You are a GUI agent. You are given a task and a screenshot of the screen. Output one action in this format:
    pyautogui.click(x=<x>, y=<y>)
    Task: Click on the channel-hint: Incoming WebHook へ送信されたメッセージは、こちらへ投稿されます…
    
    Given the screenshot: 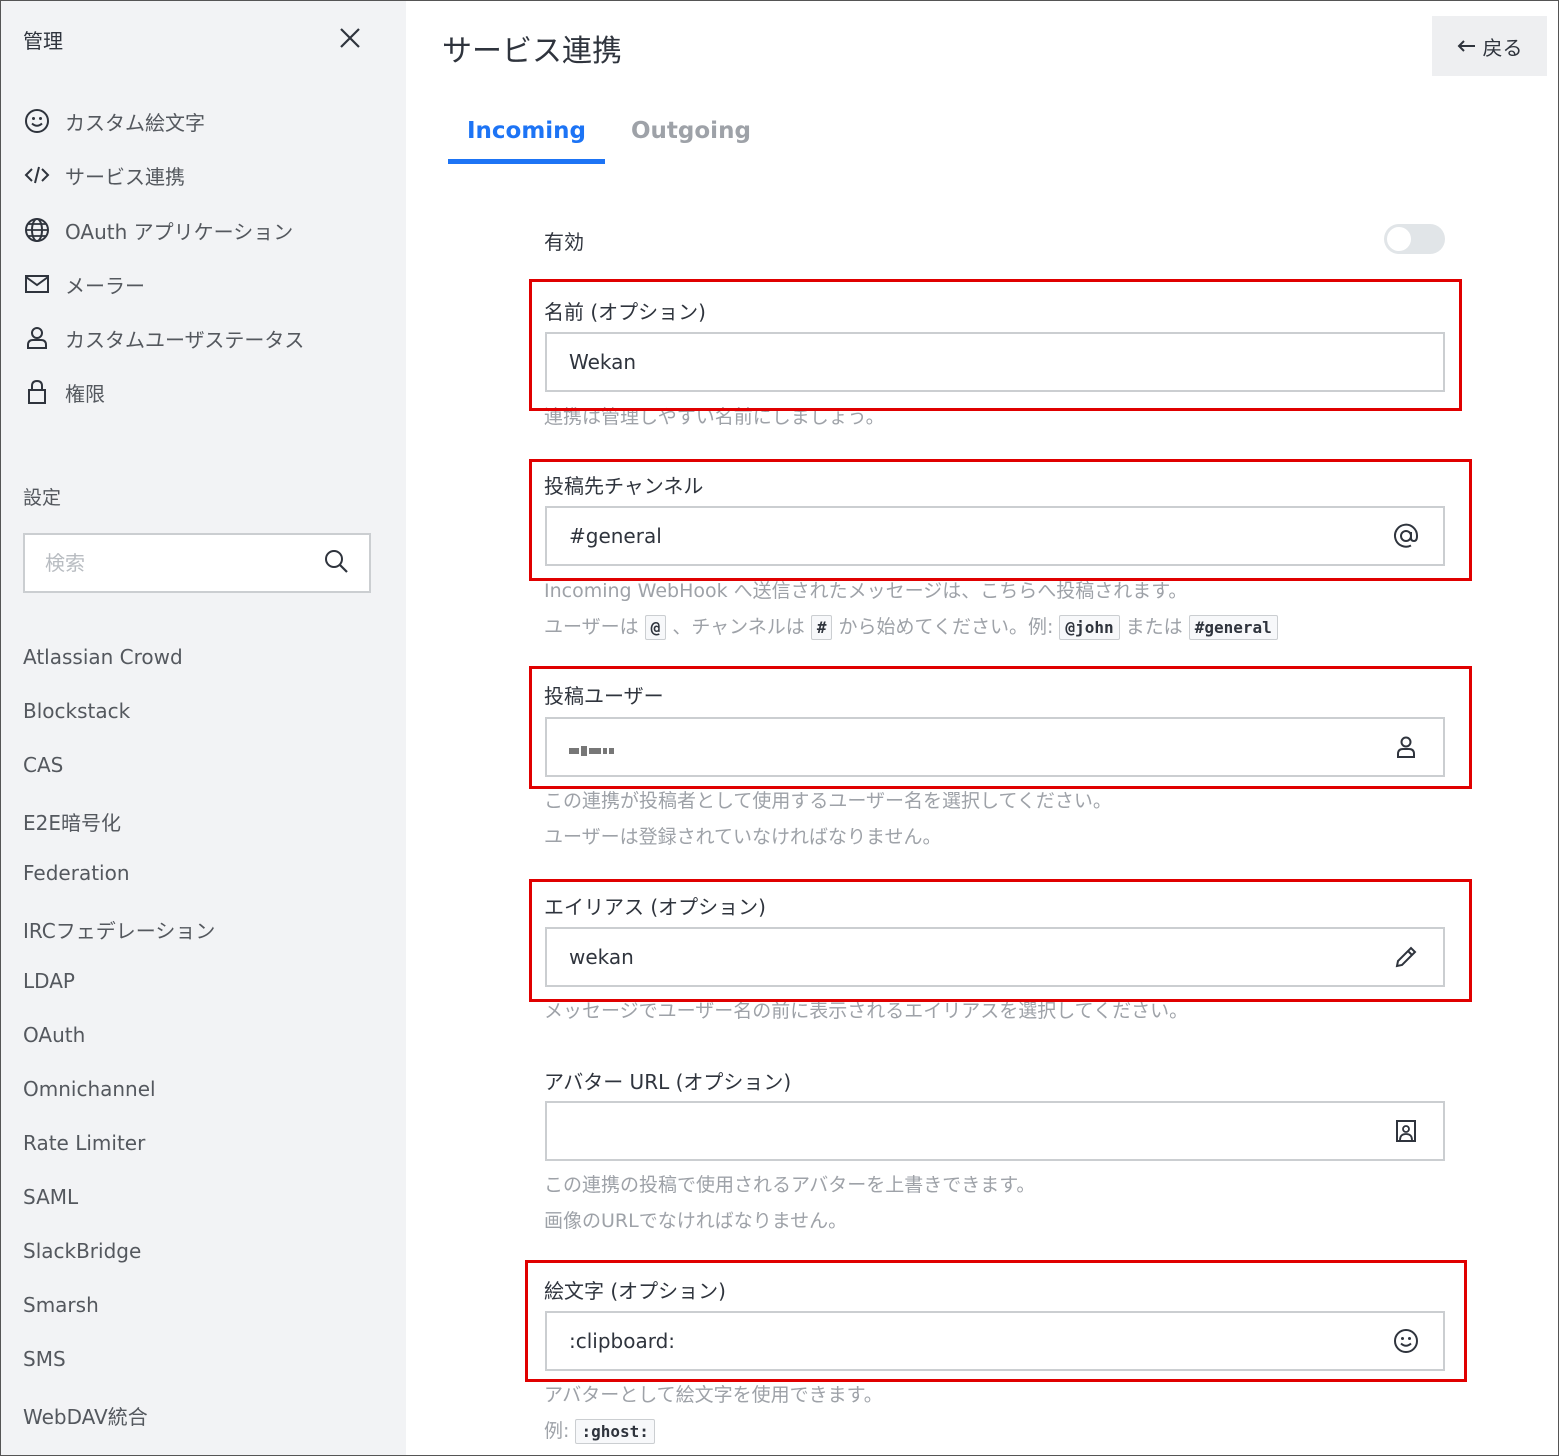 What is the action you would take?
    pyautogui.click(x=866, y=591)
    